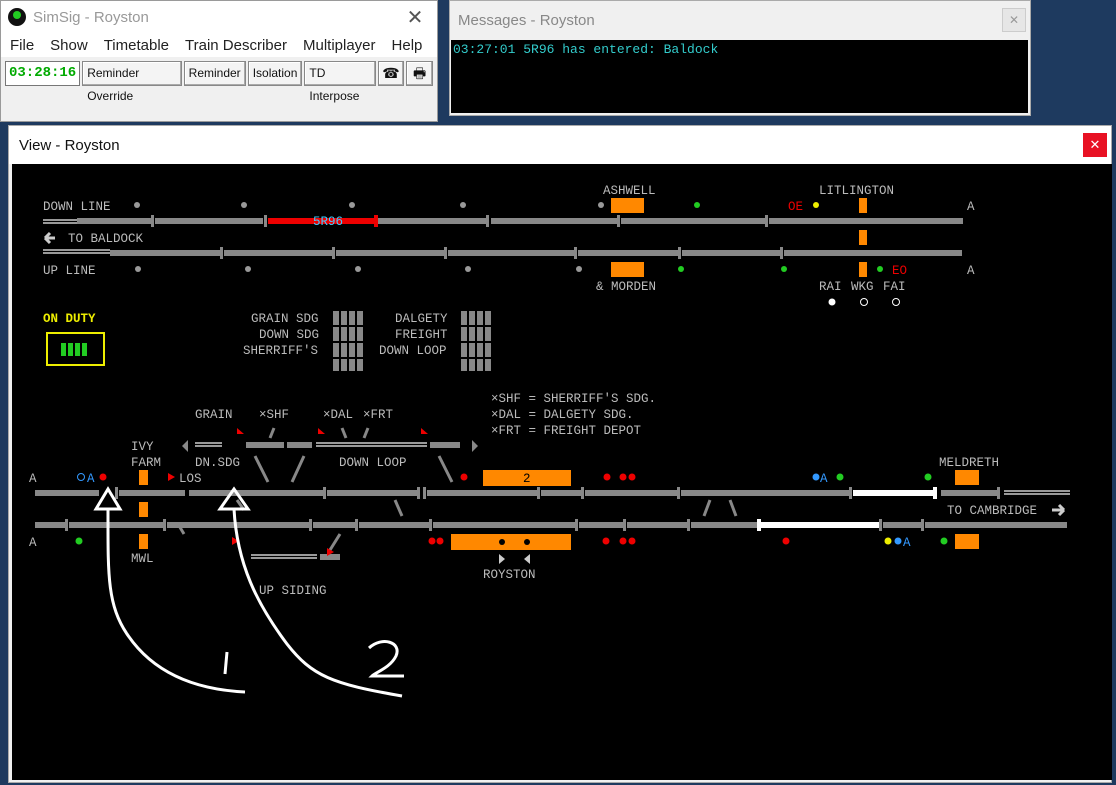  I want to click on ind-freight: FREIGHT, so click(421, 335).